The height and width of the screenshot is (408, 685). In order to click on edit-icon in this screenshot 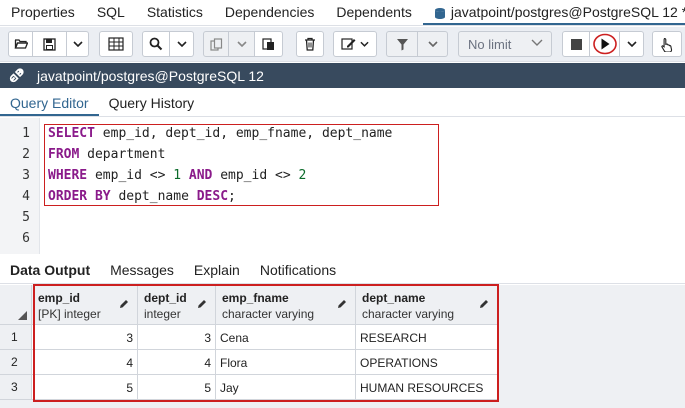, I will do `click(348, 44)`.